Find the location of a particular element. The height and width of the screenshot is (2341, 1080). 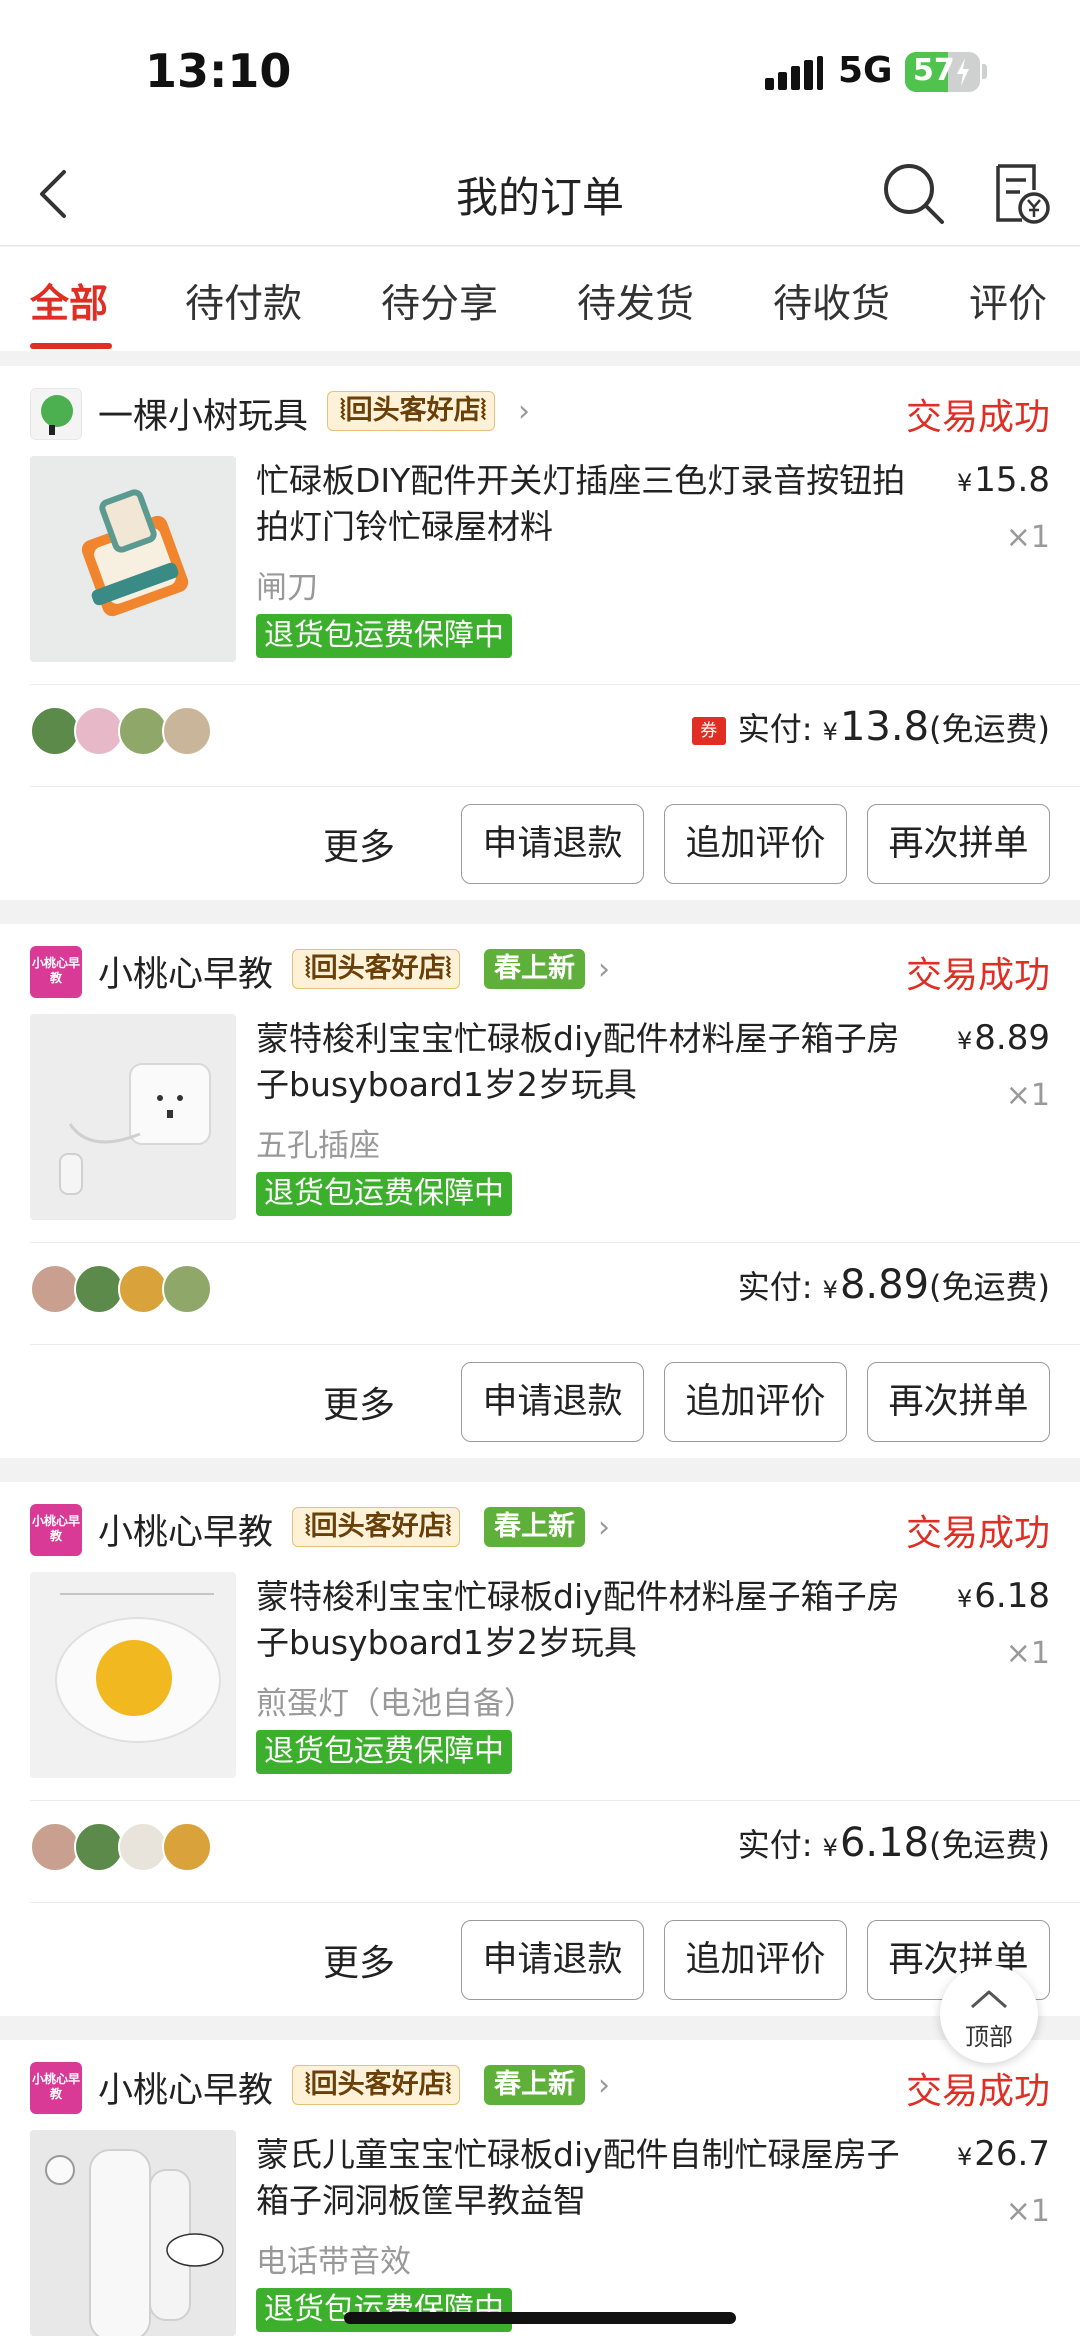

fried-egg-lamp-image is located at coordinates (133, 1675).